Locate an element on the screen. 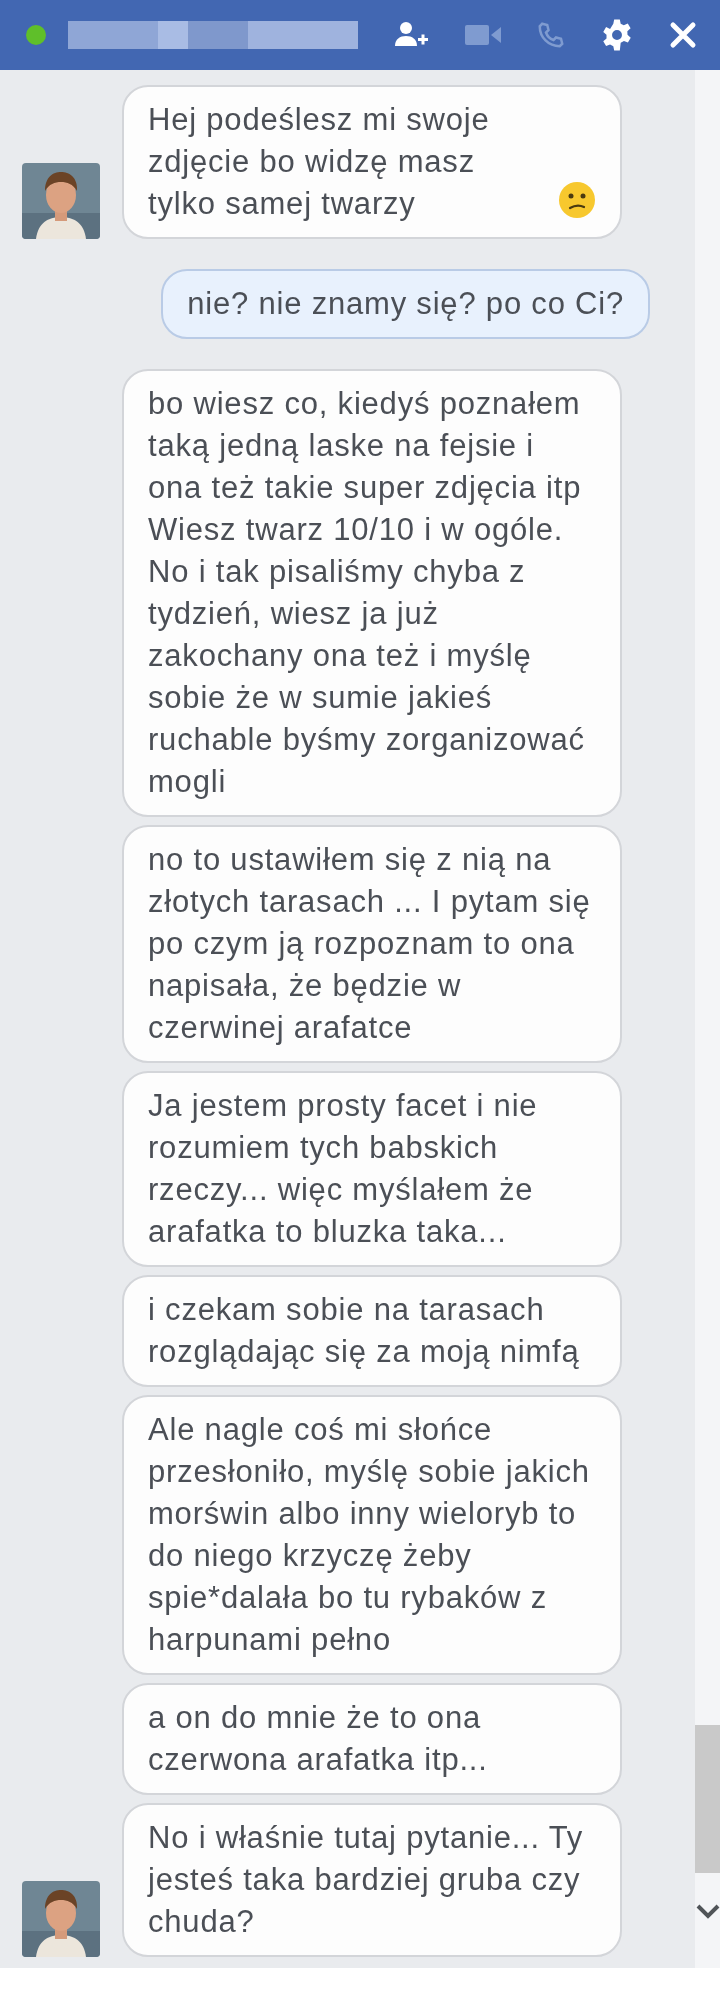  message-text: i czekam sobie na tarasach rozglądając się za moją nimfą is located at coordinates (364, 1331).